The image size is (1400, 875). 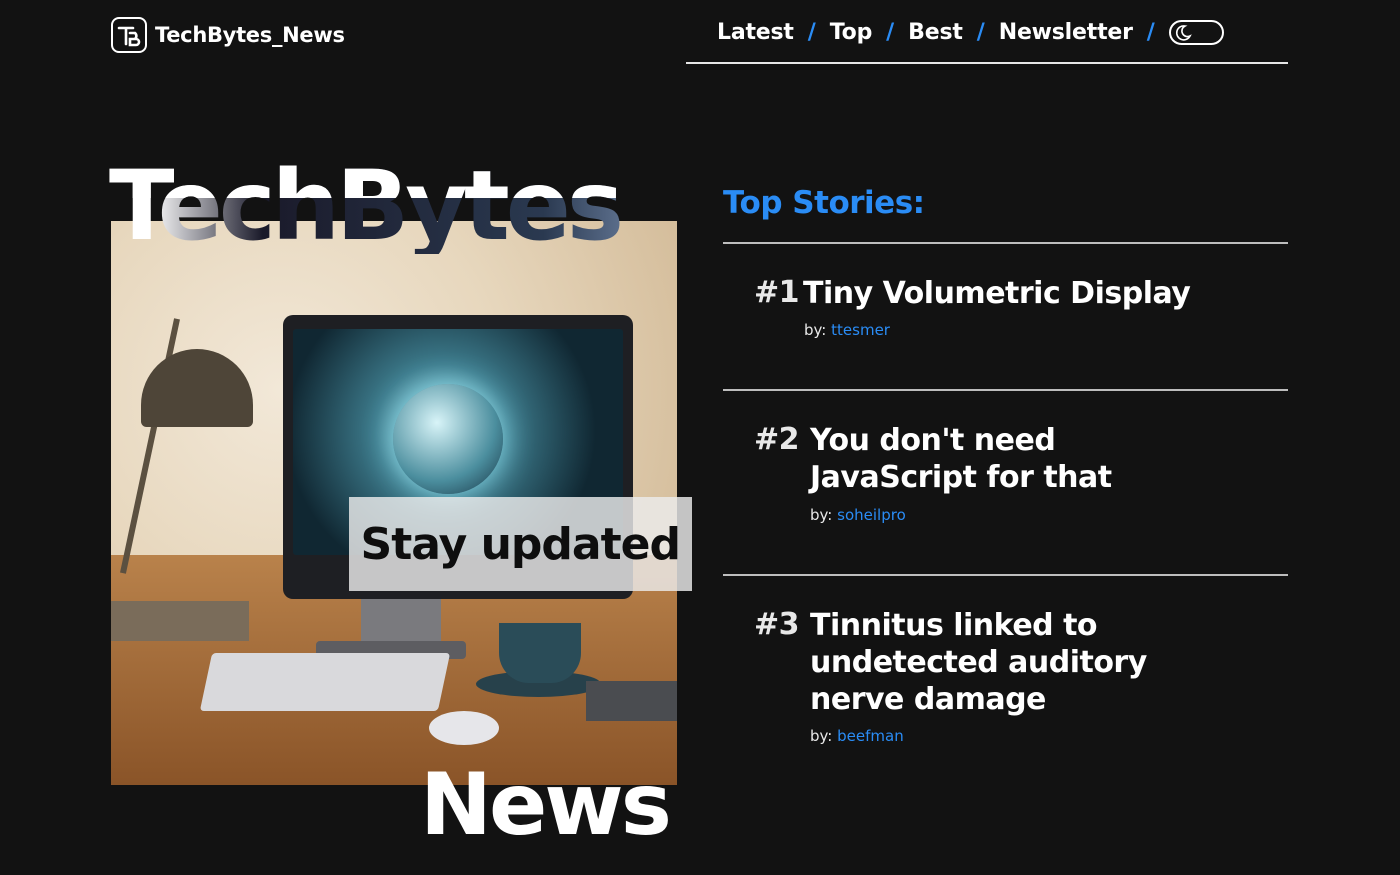 I want to click on nav-latest: Latest, so click(x=755, y=32).